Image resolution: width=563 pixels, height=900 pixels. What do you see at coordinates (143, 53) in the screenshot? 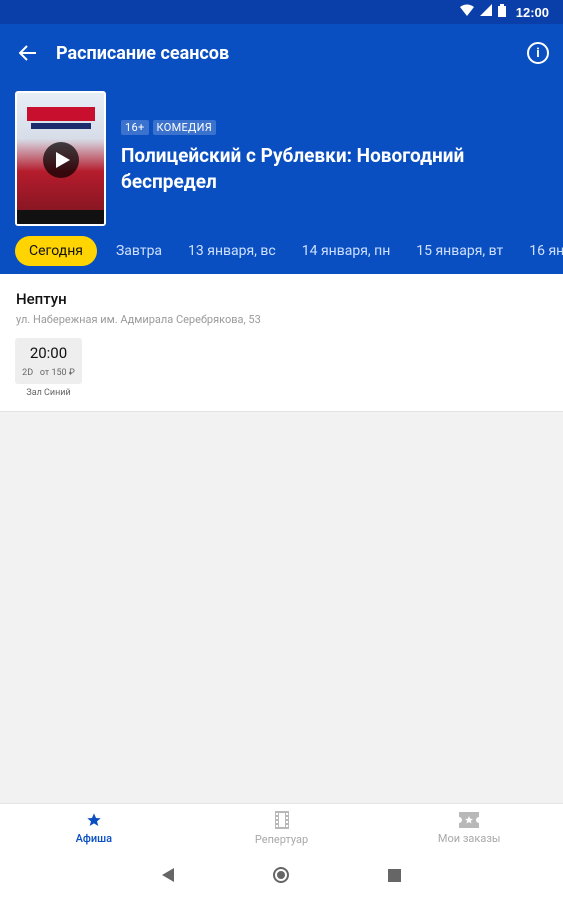
I see `page-title: Расписание сеансов` at bounding box center [143, 53].